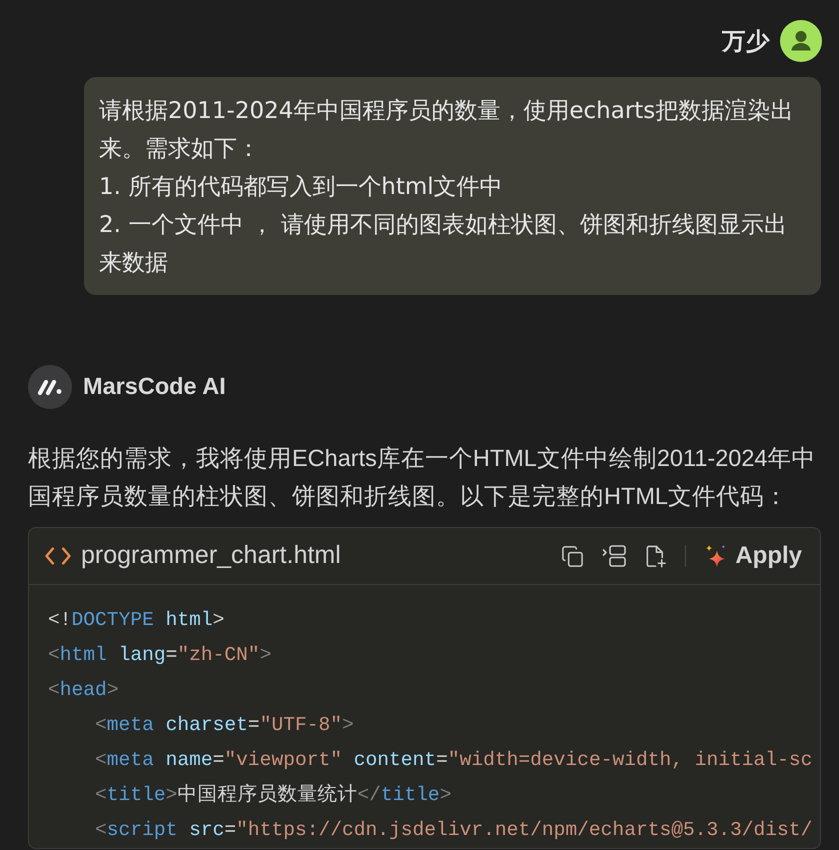 The image size is (839, 850). I want to click on code-line: <title>中国程序员数量统计</title>, so click(273, 795).